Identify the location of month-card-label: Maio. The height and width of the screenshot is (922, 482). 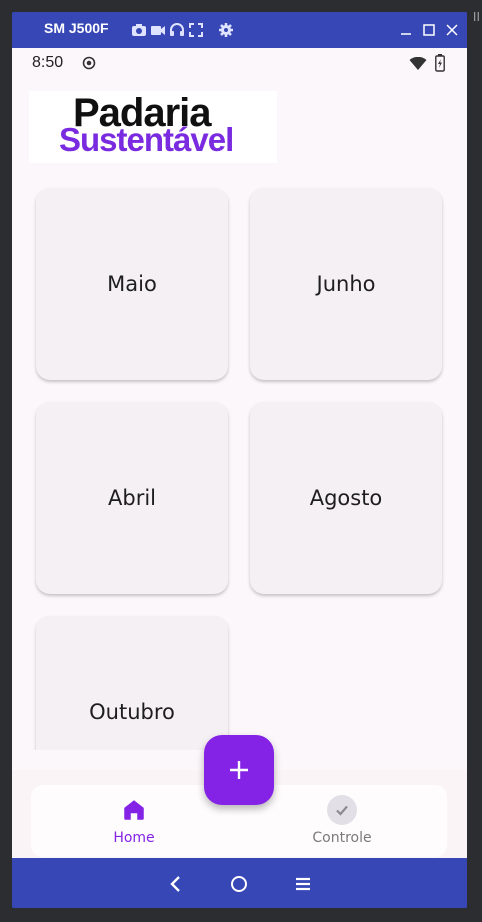
(132, 284).